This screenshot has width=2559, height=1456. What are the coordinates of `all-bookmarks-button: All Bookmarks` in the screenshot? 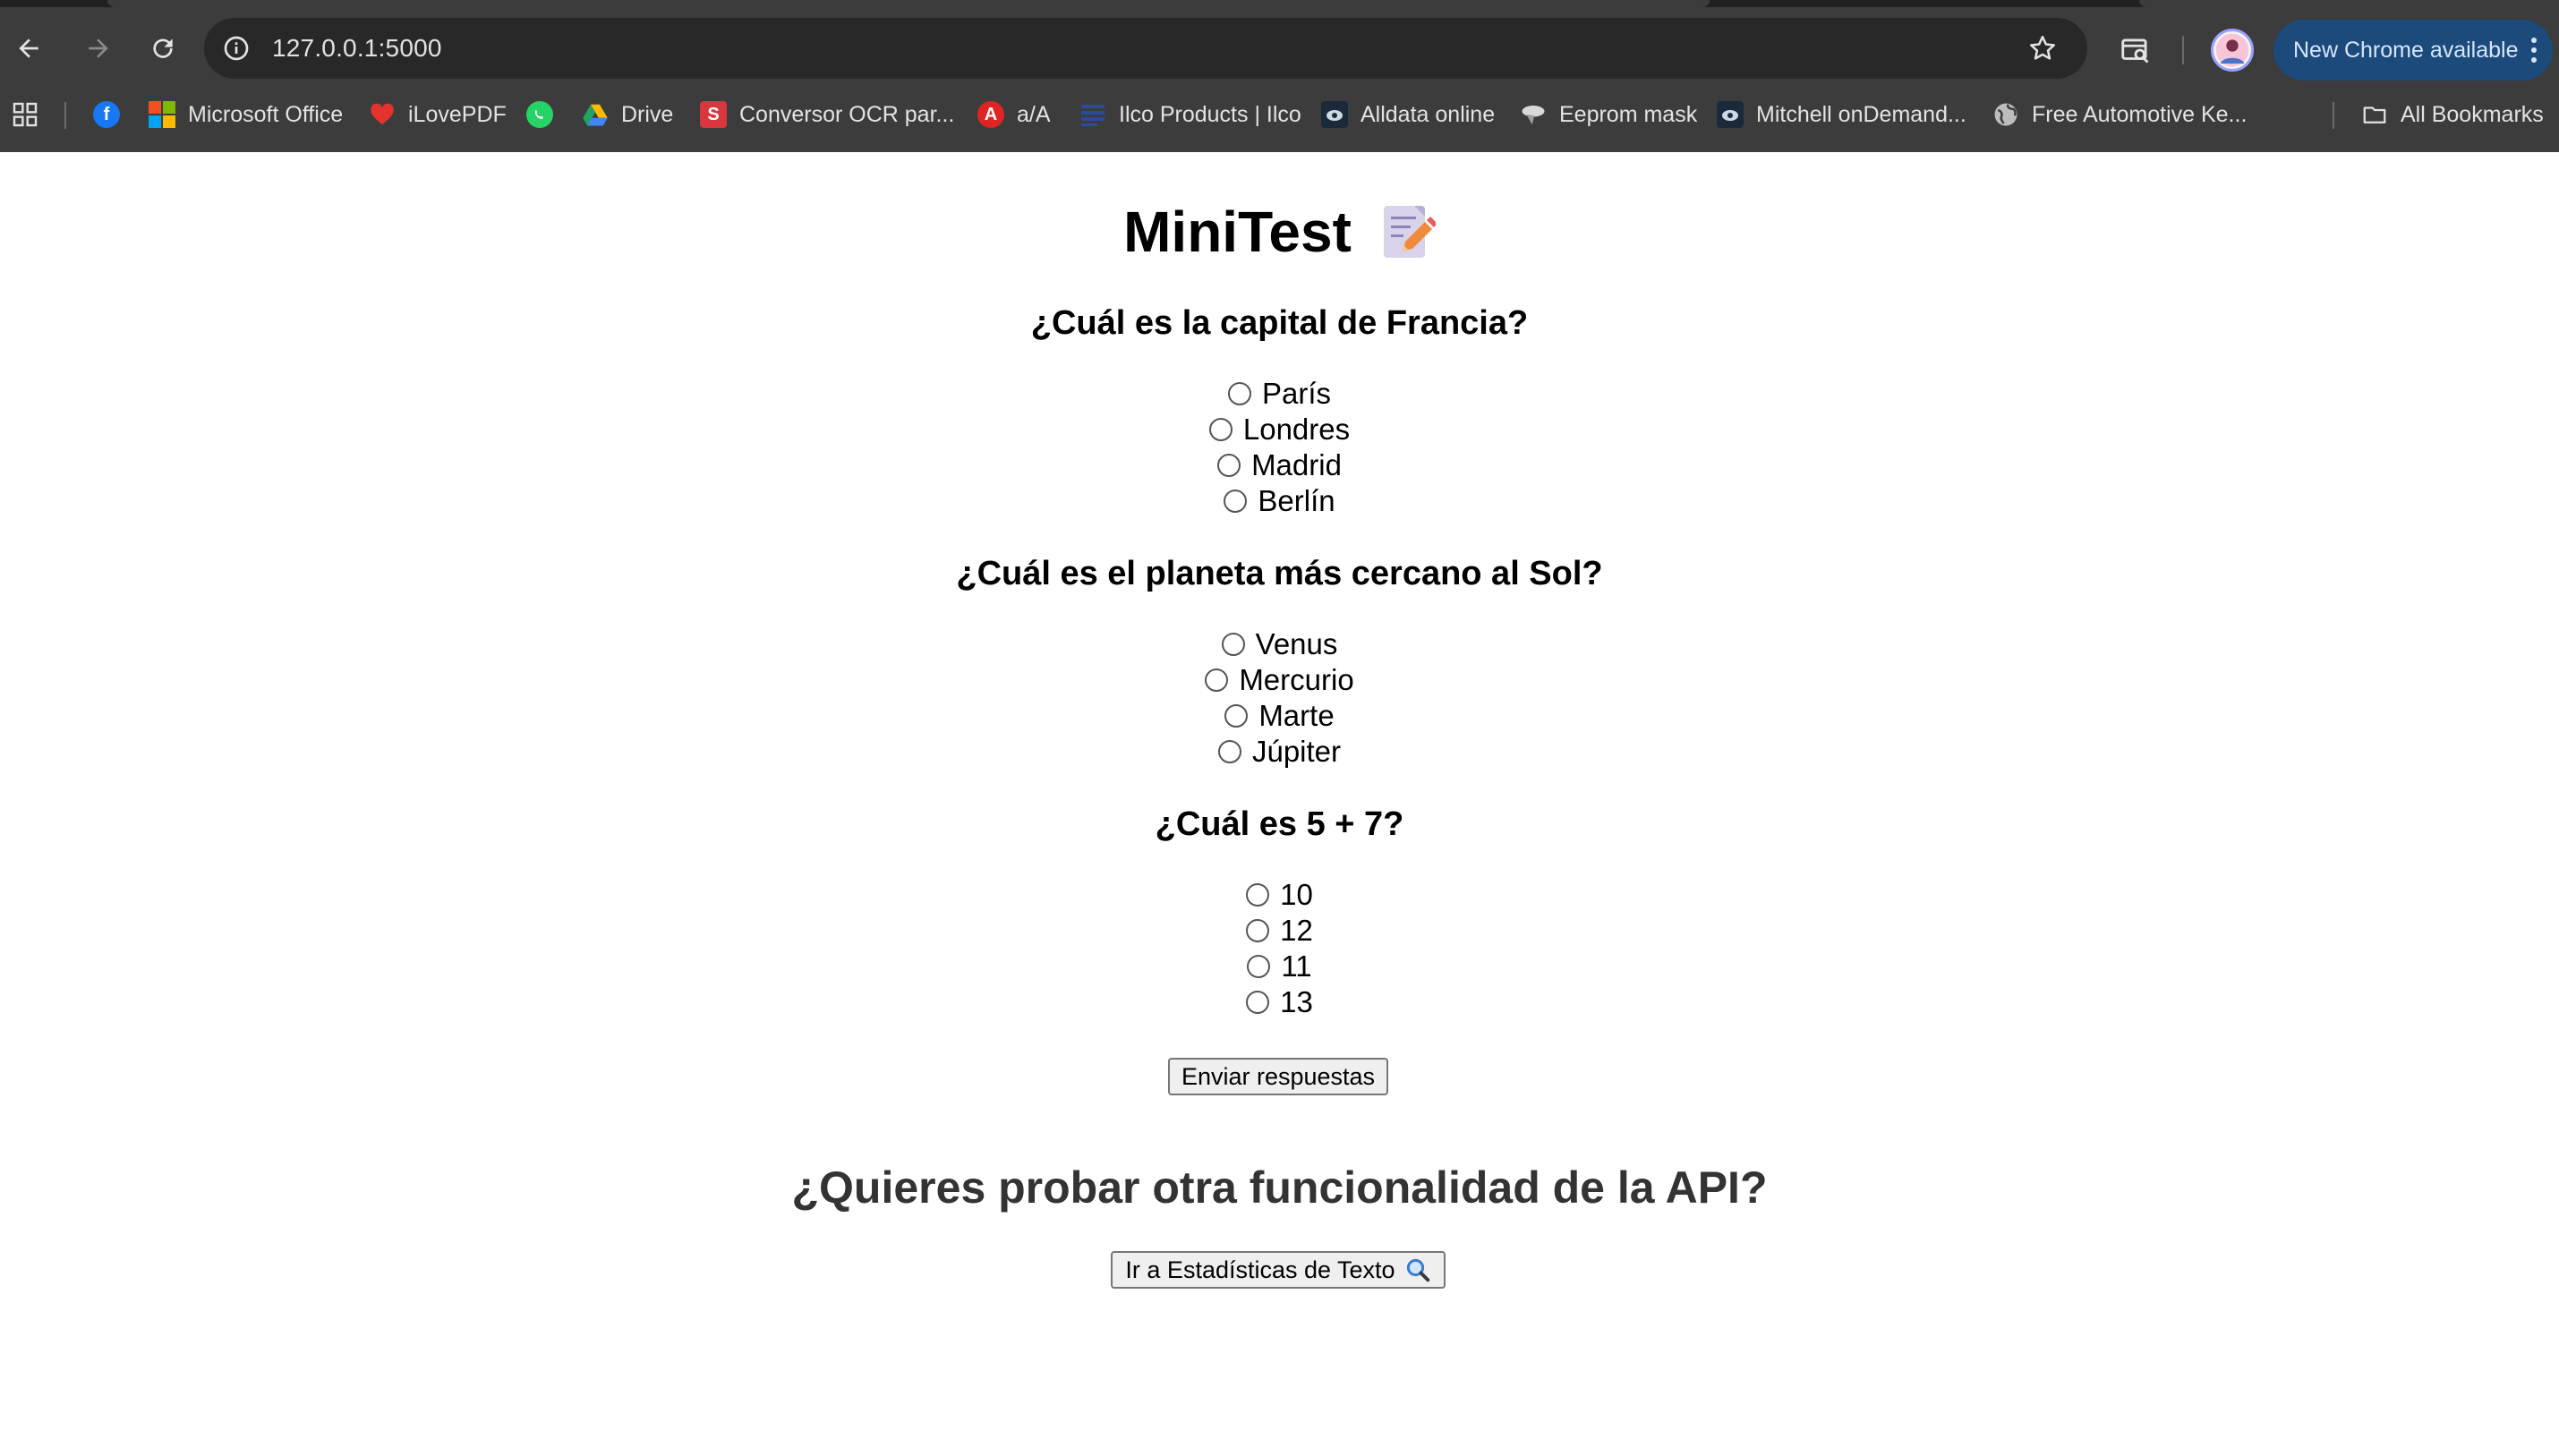 It's located at (2452, 114).